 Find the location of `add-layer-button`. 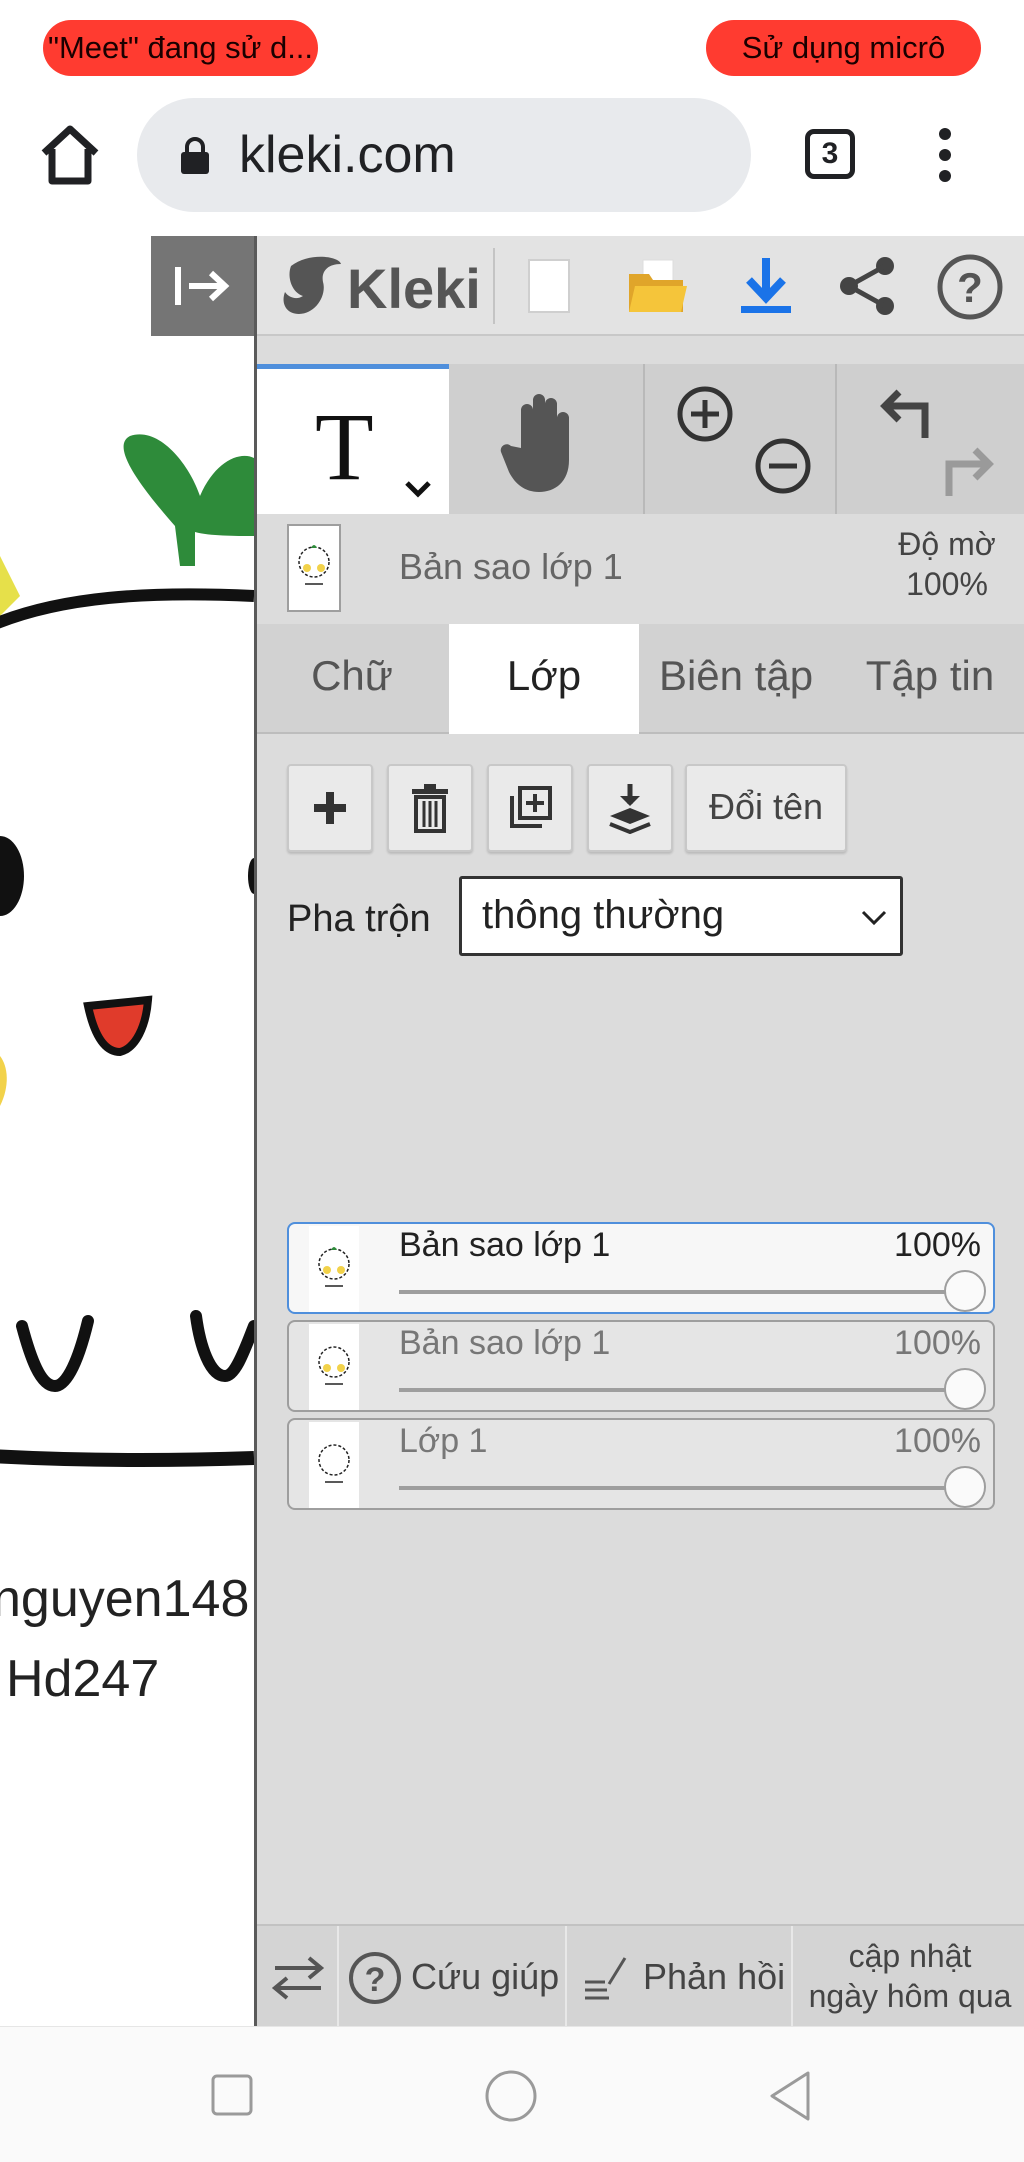

add-layer-button is located at coordinates (330, 808).